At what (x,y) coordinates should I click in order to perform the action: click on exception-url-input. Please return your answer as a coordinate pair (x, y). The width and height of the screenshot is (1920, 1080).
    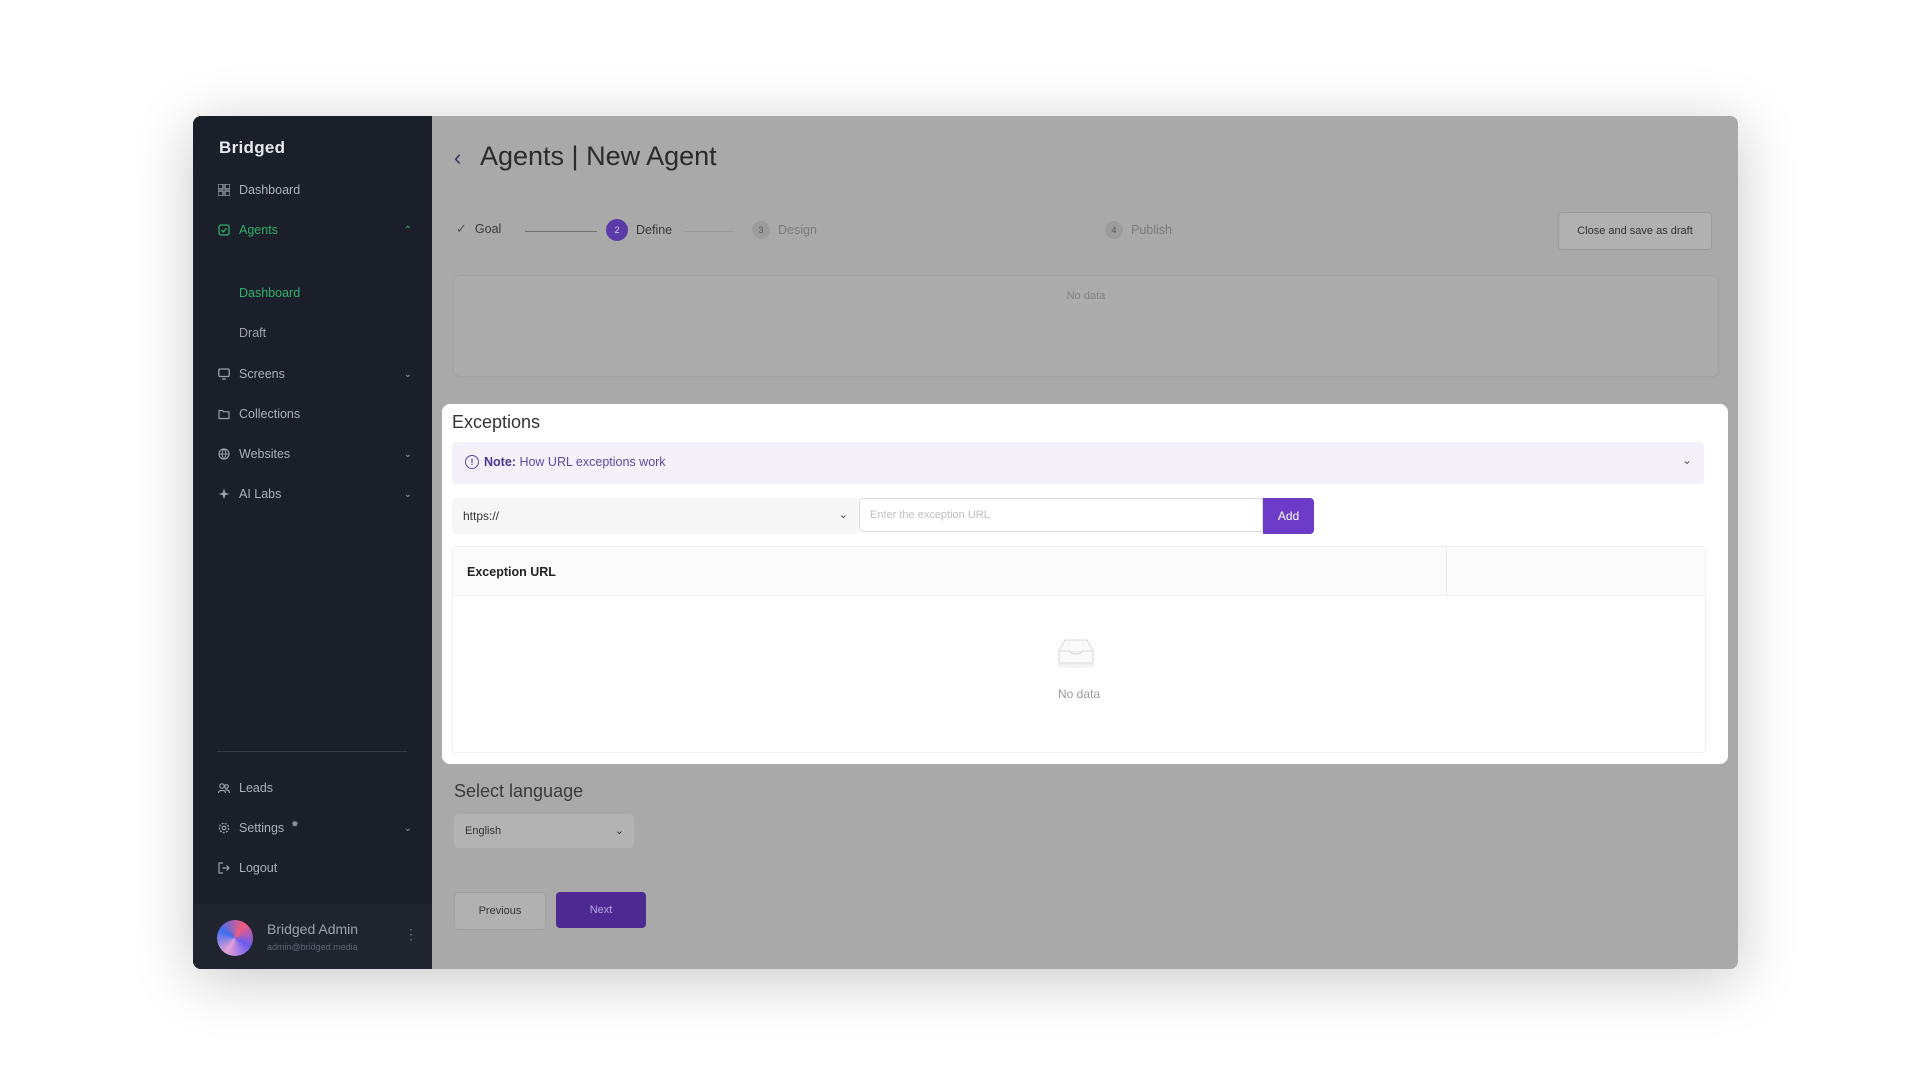
    Looking at the image, I should click on (1061, 515).